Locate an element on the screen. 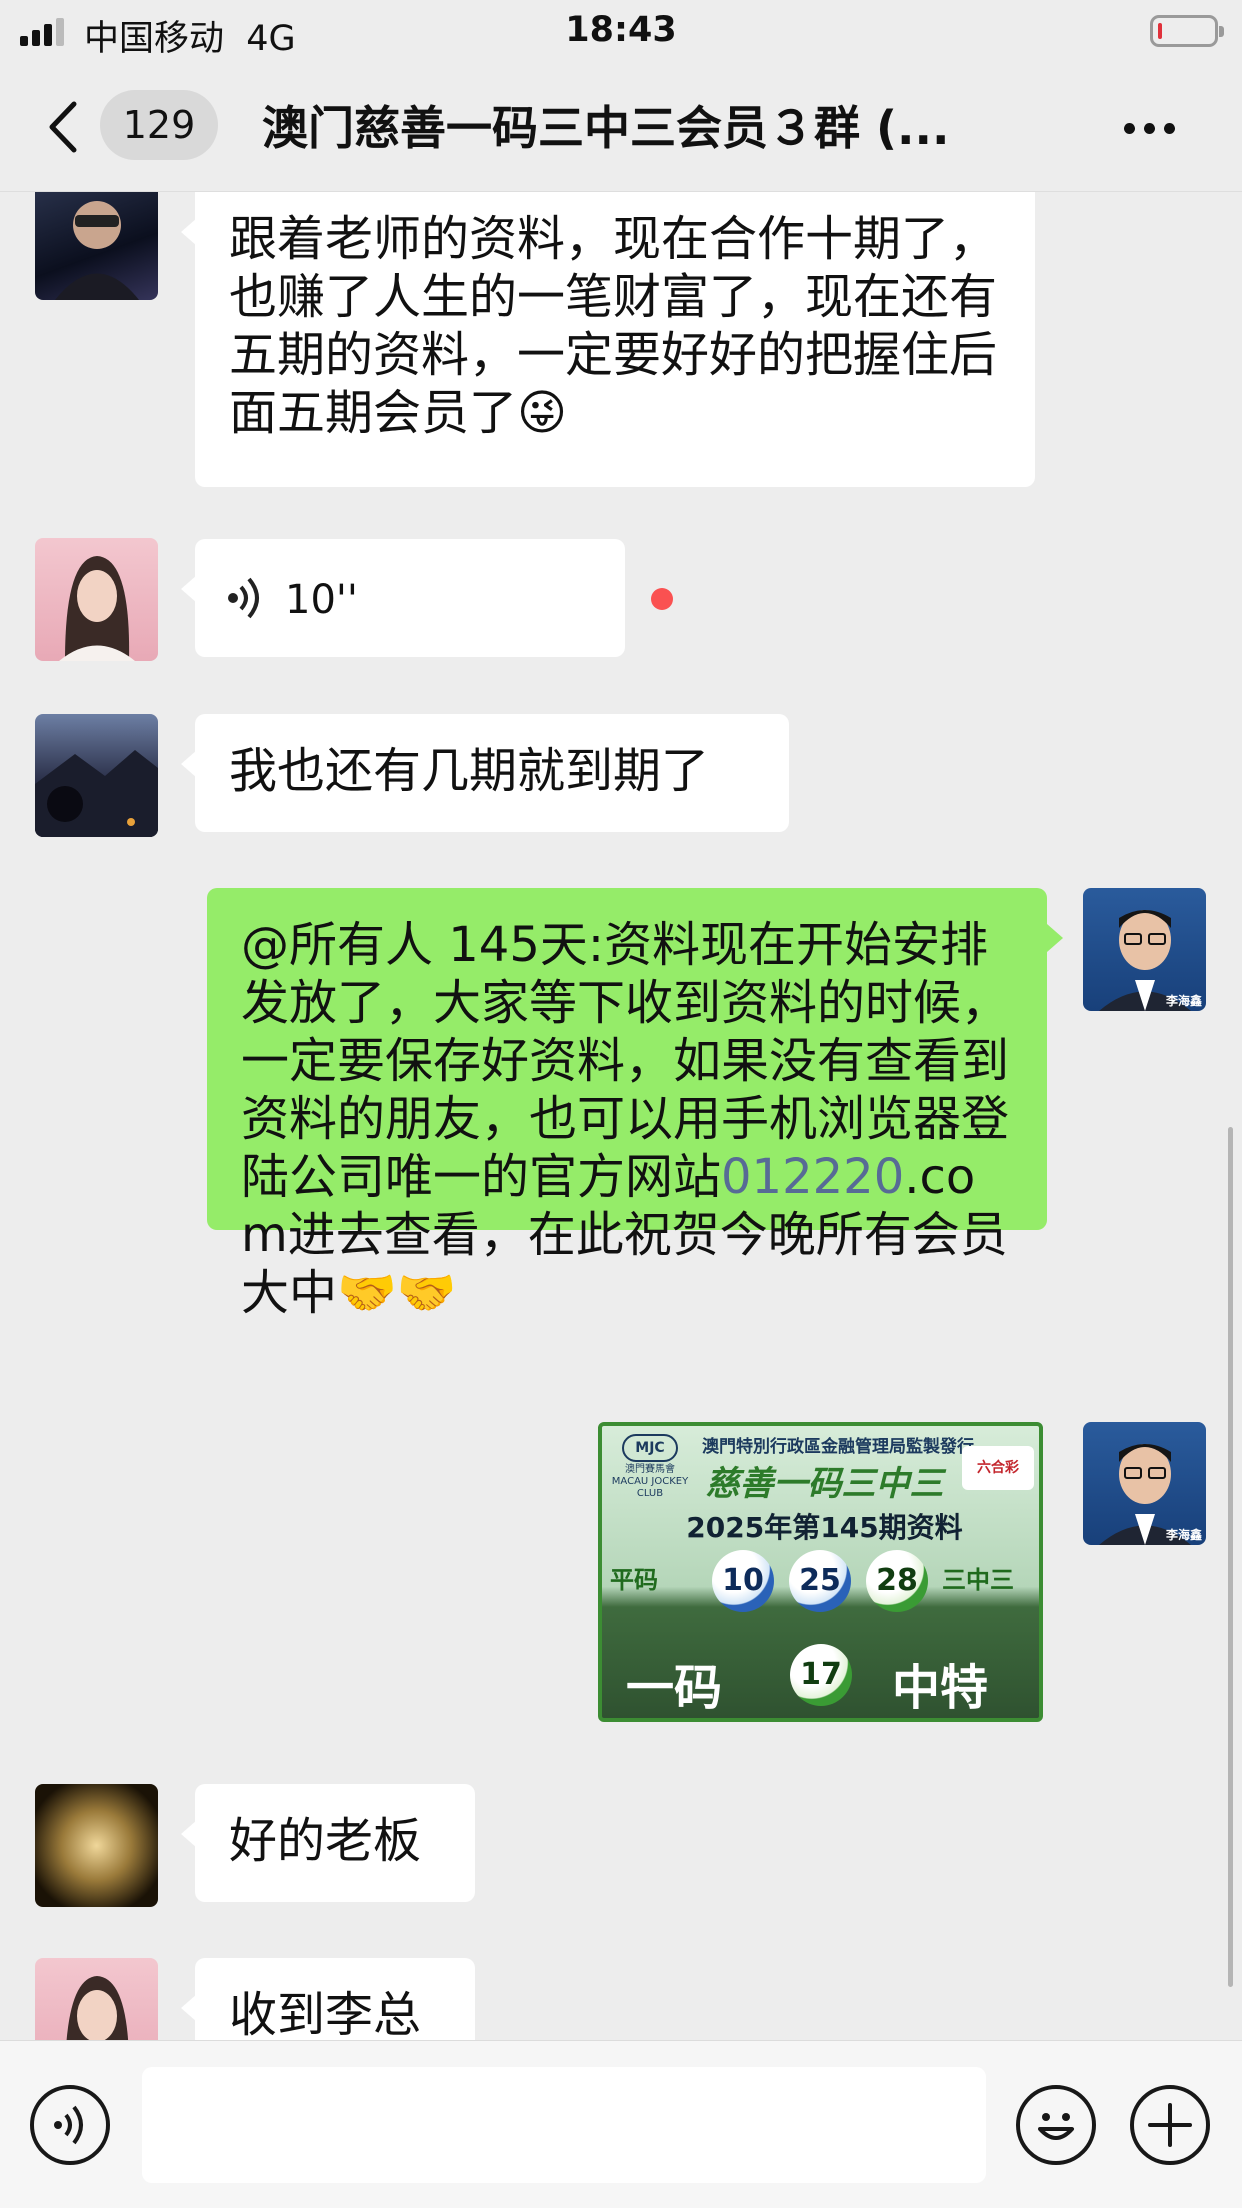  input-bar is located at coordinates (621, 2124).